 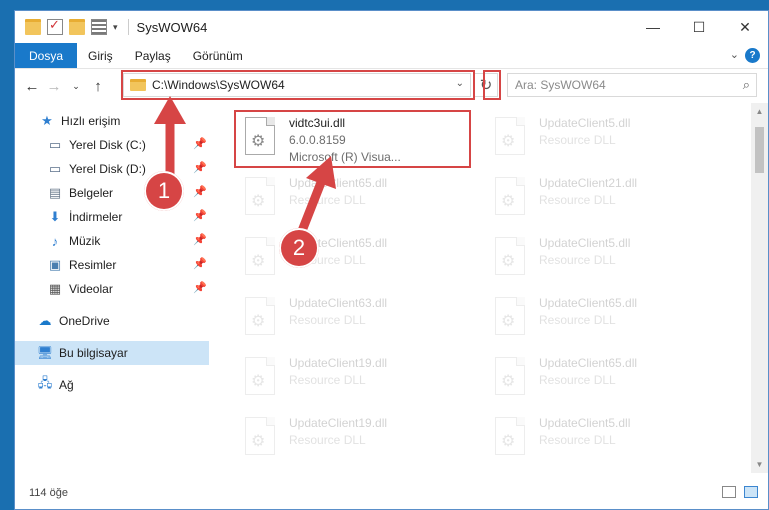 I want to click on minimize-button: —, so click(x=653, y=27).